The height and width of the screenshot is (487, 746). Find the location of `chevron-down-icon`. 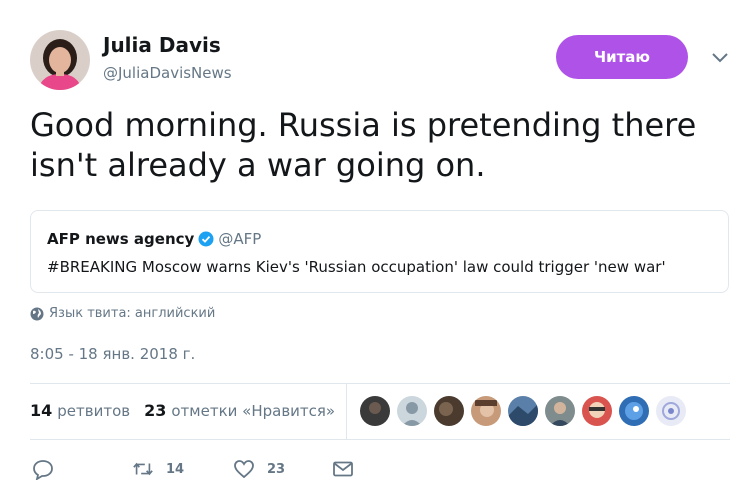

chevron-down-icon is located at coordinates (720, 58).